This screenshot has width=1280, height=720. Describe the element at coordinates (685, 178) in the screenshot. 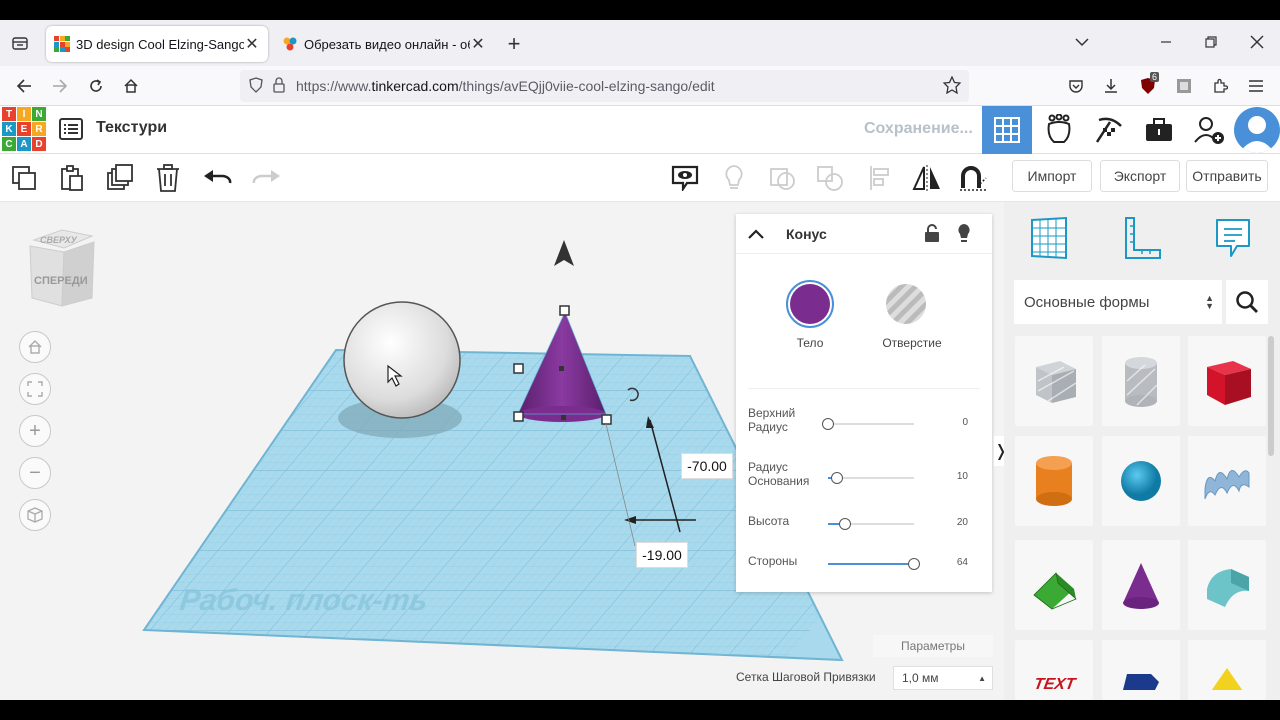

I see `notes-comment-icon` at that location.